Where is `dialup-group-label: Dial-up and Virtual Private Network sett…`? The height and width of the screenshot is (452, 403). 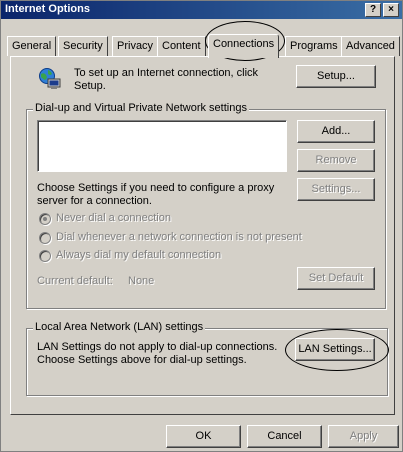
dialup-group-label: Dial-up and Virtual Private Network sett… is located at coordinates (141, 108).